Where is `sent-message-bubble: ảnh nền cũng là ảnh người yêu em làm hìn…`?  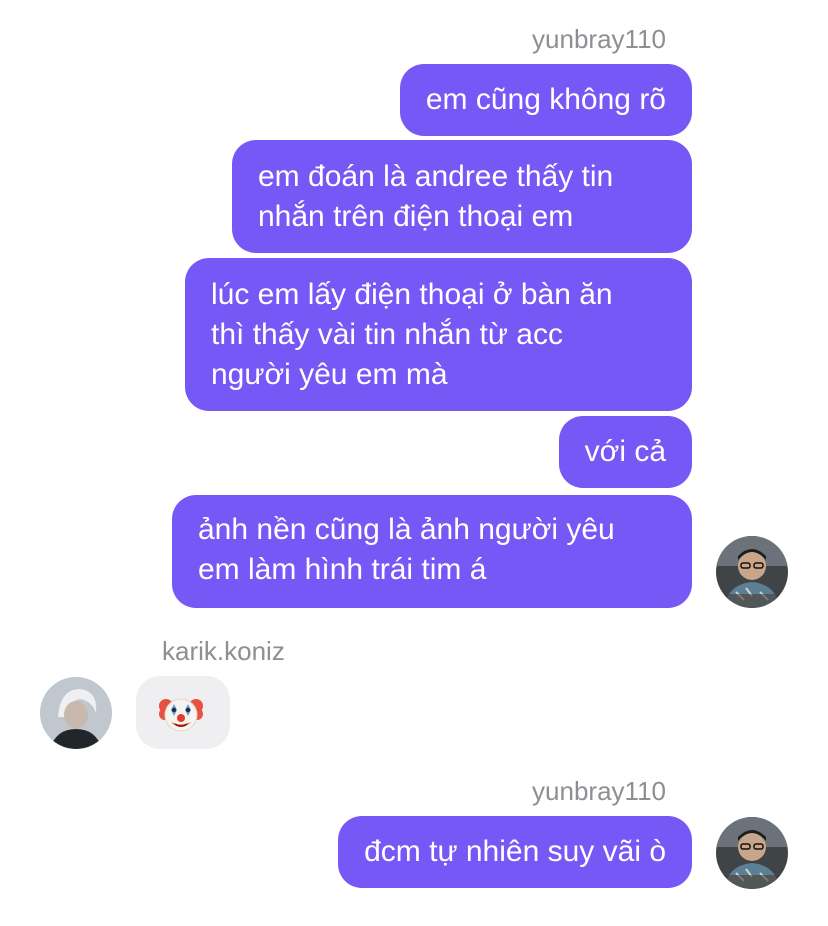
sent-message-bubble: ảnh nền cũng là ảnh người yêu em làm hìn… is located at coordinates (432, 551).